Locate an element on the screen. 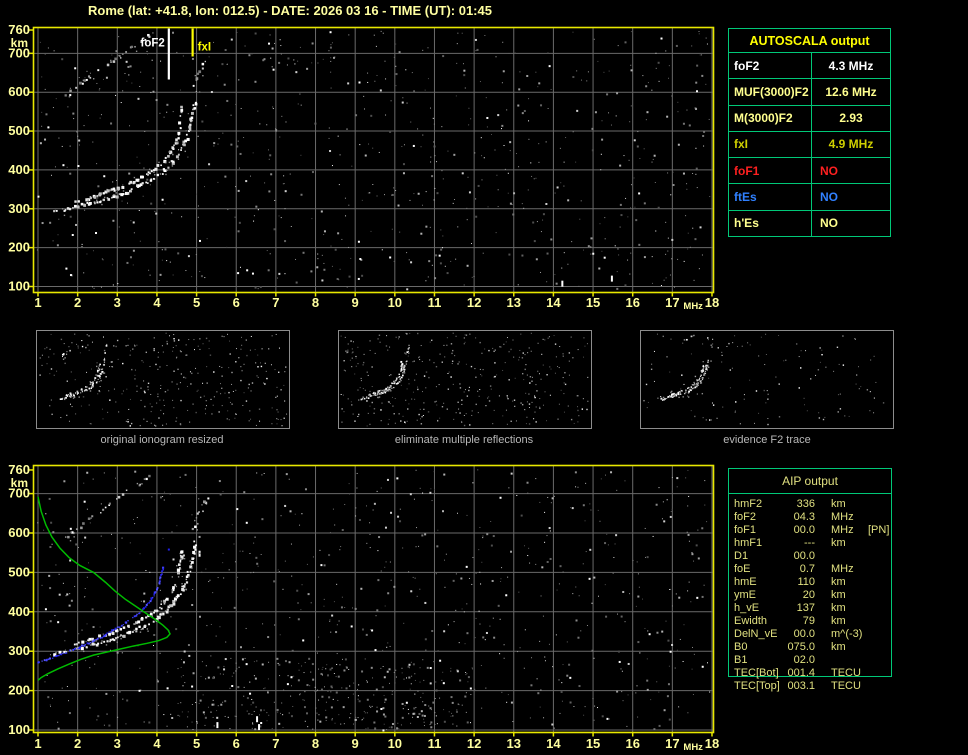 This screenshot has width=968, height=755. x-tick-label: 15 is located at coordinates (593, 302).